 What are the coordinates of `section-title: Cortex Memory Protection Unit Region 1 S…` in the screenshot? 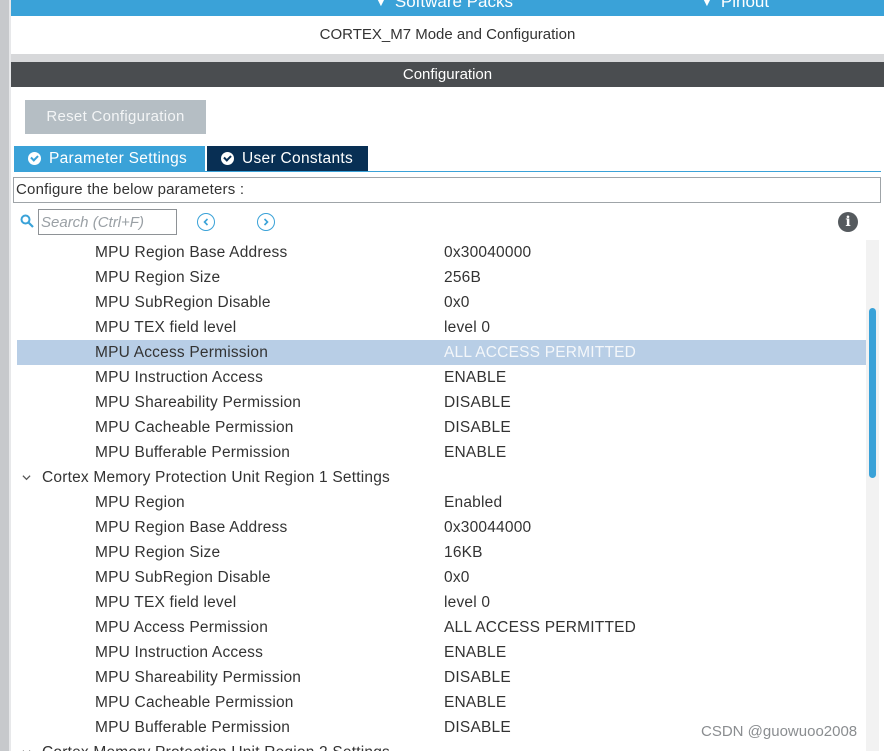 It's located at (216, 477).